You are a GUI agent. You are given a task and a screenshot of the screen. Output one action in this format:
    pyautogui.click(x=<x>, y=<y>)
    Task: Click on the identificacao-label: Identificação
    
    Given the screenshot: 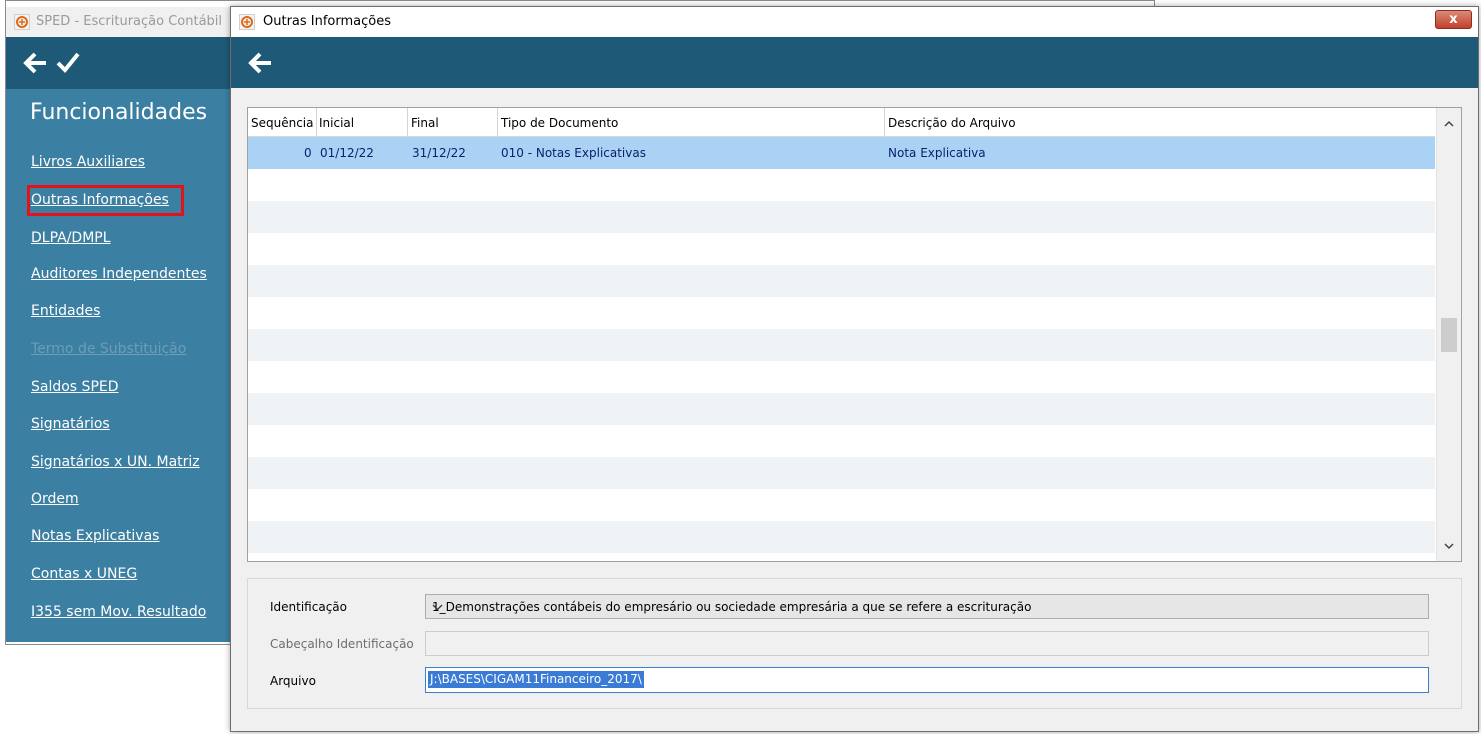 What is the action you would take?
    pyautogui.click(x=308, y=607)
    